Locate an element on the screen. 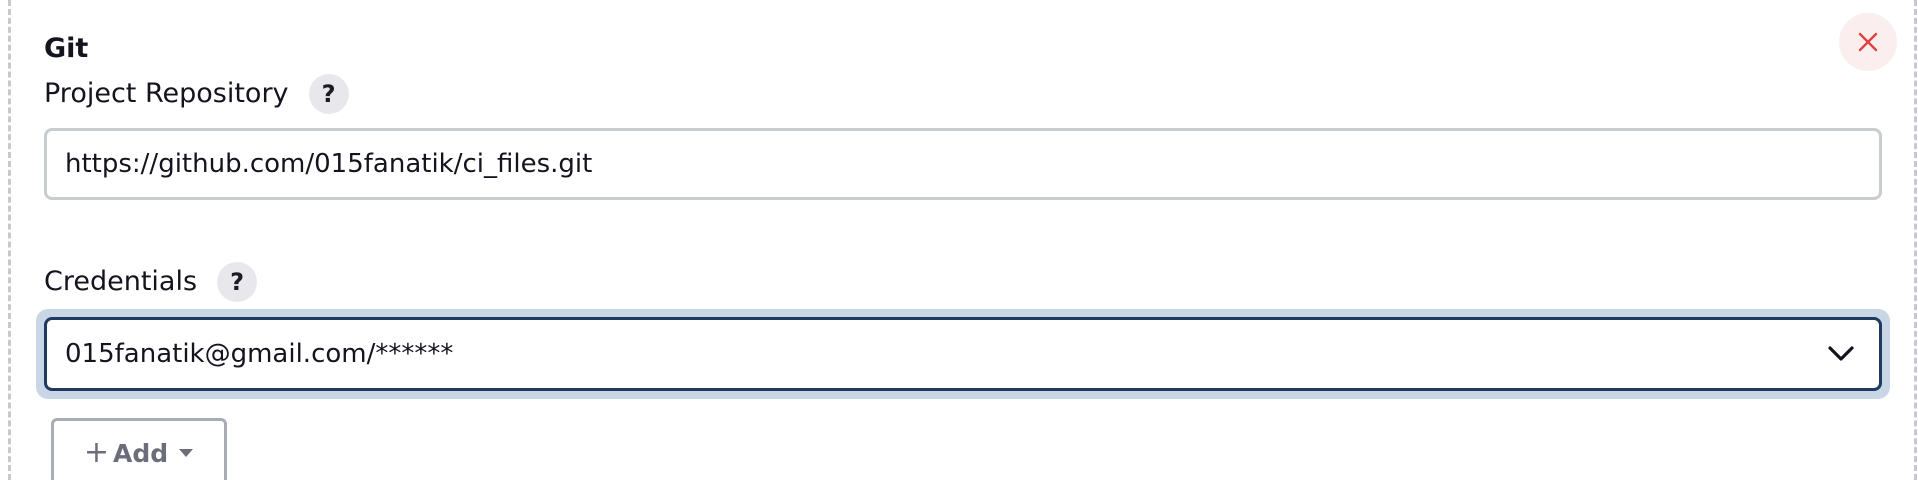 This screenshot has width=1918, height=480. chevron-down-icon is located at coordinates (1844, 354).